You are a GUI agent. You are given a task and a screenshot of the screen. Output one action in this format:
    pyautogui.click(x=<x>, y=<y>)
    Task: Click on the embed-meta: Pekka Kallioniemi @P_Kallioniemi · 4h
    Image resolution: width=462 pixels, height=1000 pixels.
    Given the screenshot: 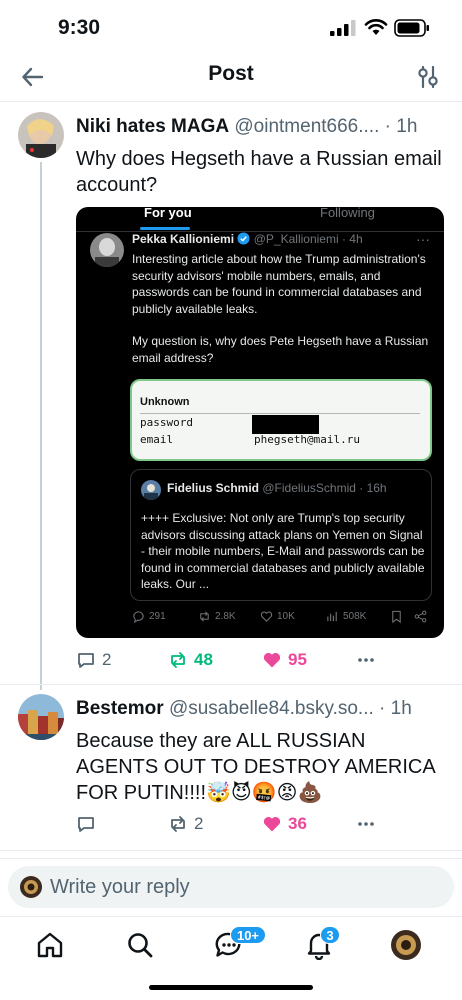 What is the action you would take?
    pyautogui.click(x=247, y=239)
    